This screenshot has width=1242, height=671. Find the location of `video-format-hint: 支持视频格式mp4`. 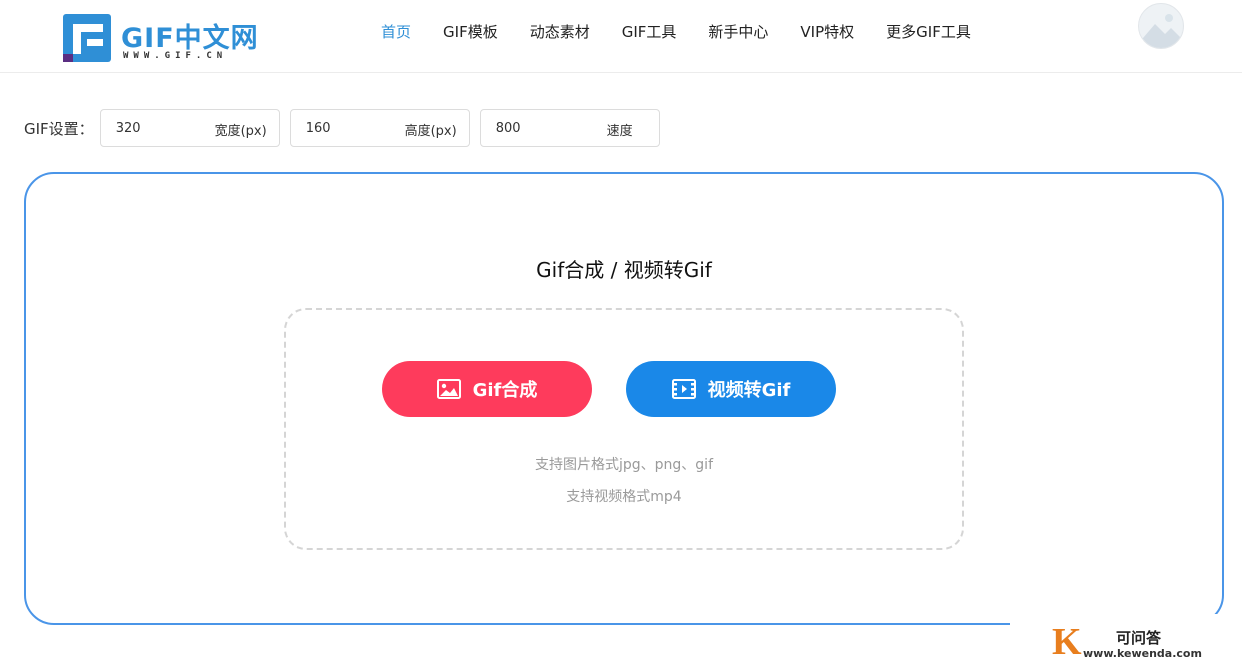

video-format-hint: 支持视频格式mp4 is located at coordinates (624, 497).